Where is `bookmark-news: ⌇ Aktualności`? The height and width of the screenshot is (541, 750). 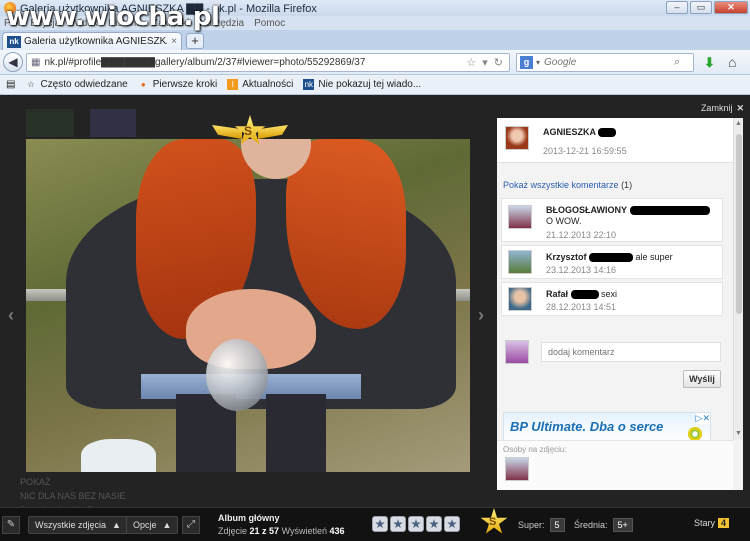 bookmark-news: ⌇ Aktualności is located at coordinates (260, 84).